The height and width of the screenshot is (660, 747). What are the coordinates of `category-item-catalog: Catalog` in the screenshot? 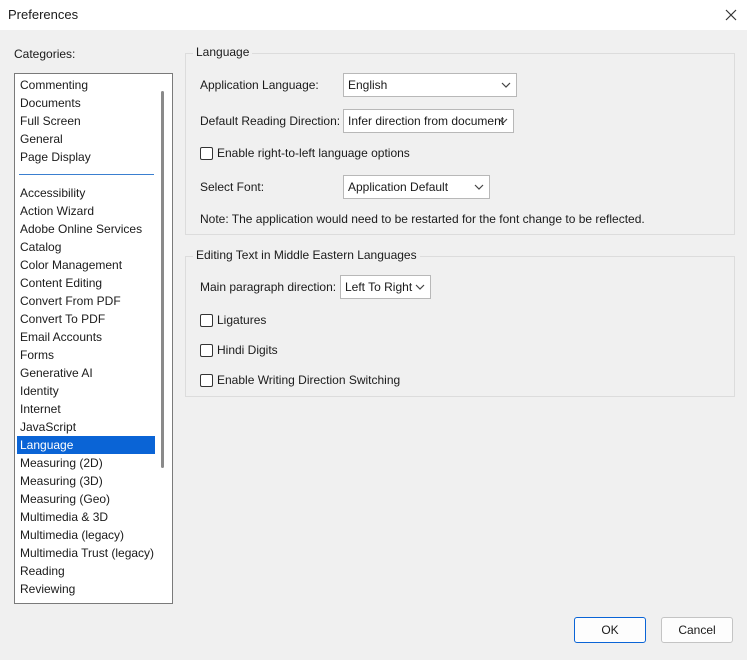 It's located at (86, 247).